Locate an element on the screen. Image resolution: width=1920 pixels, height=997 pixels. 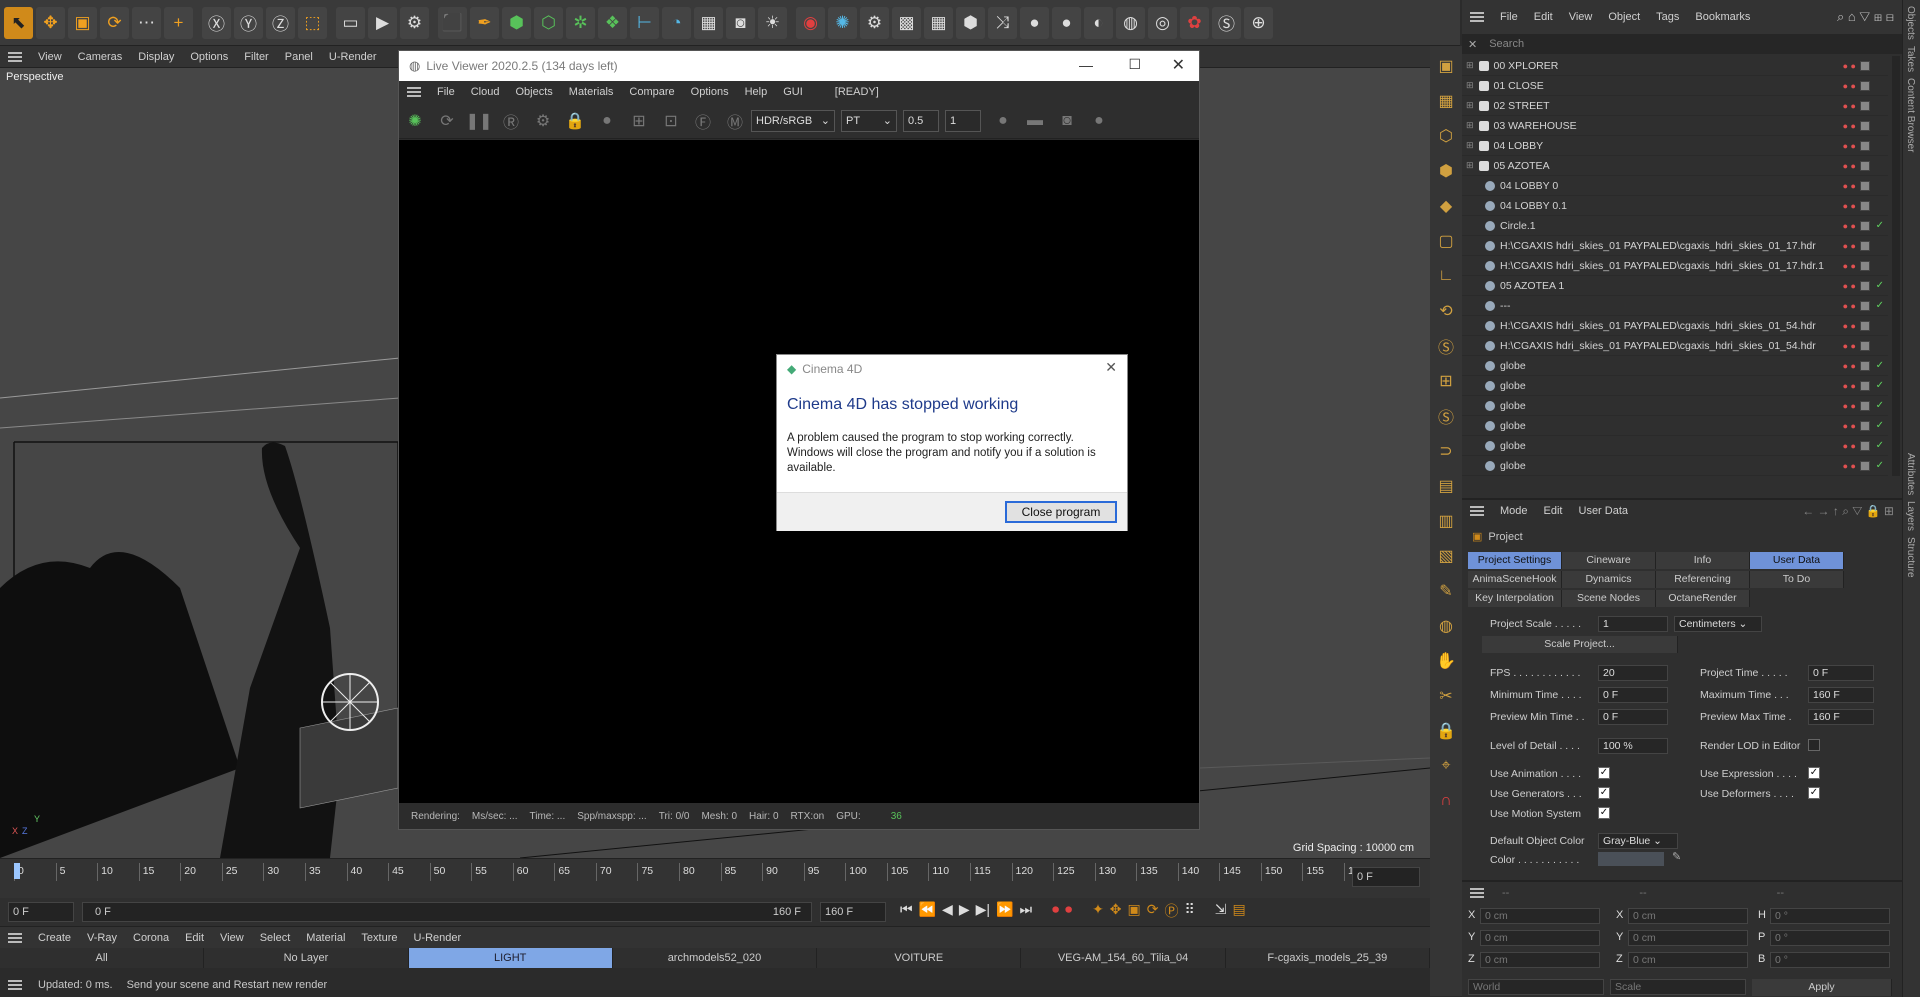
keyframe-selection-icon: ✦ is located at coordinates (1098, 911).